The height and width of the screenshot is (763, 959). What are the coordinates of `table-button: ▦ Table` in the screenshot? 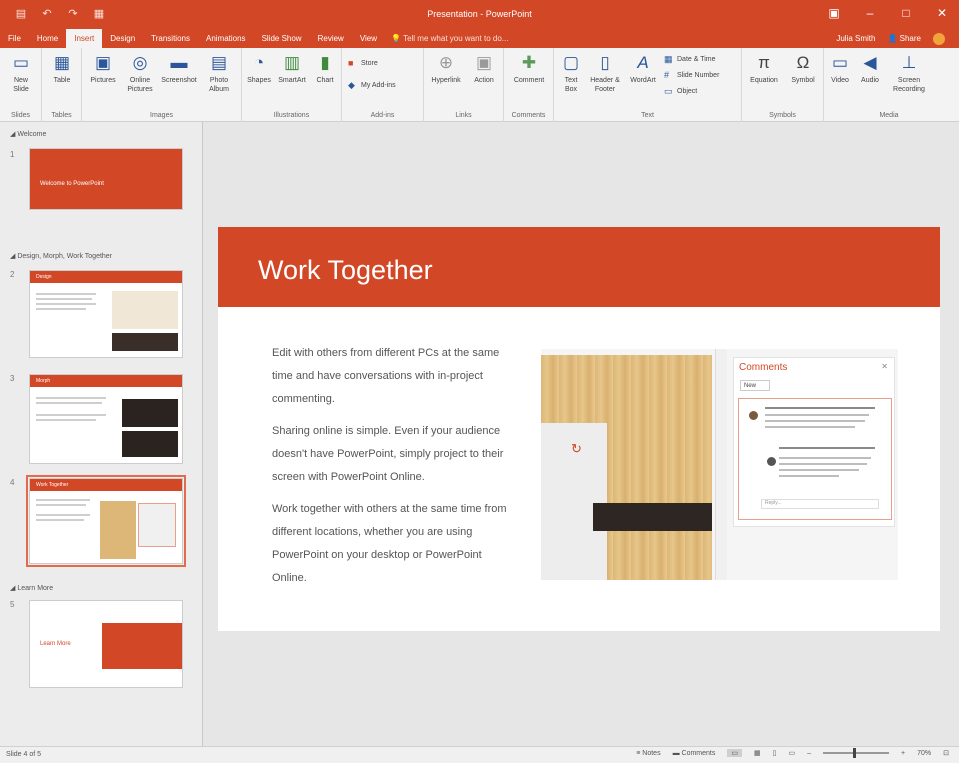 It's located at (62, 68).